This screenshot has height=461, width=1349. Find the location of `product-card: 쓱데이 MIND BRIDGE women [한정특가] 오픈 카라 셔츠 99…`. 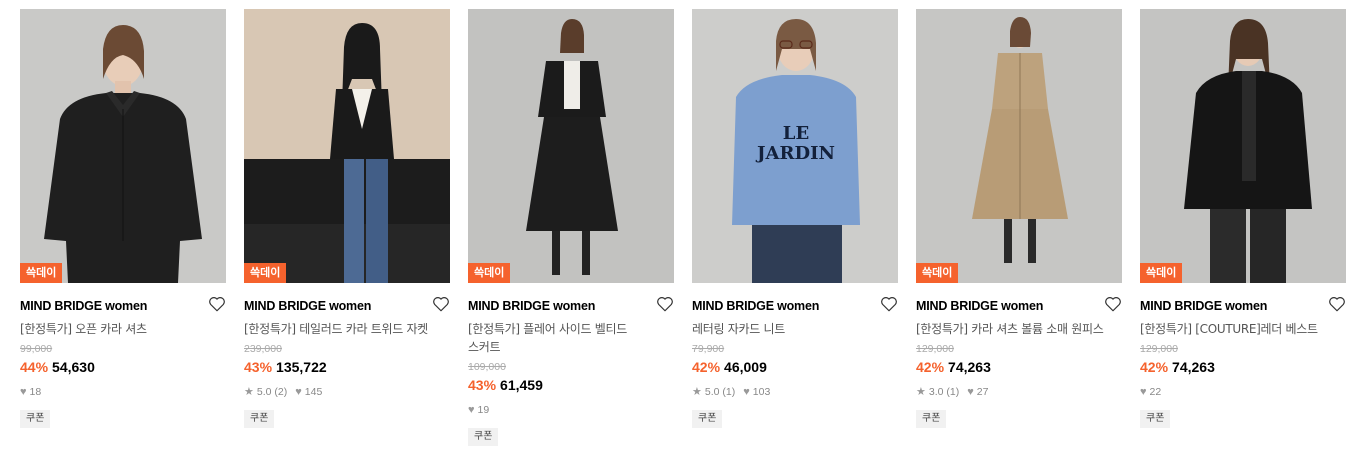

product-card: 쓱데이 MIND BRIDGE women [한정특가] 오픈 카라 셔츠 99… is located at coordinates (123, 218).